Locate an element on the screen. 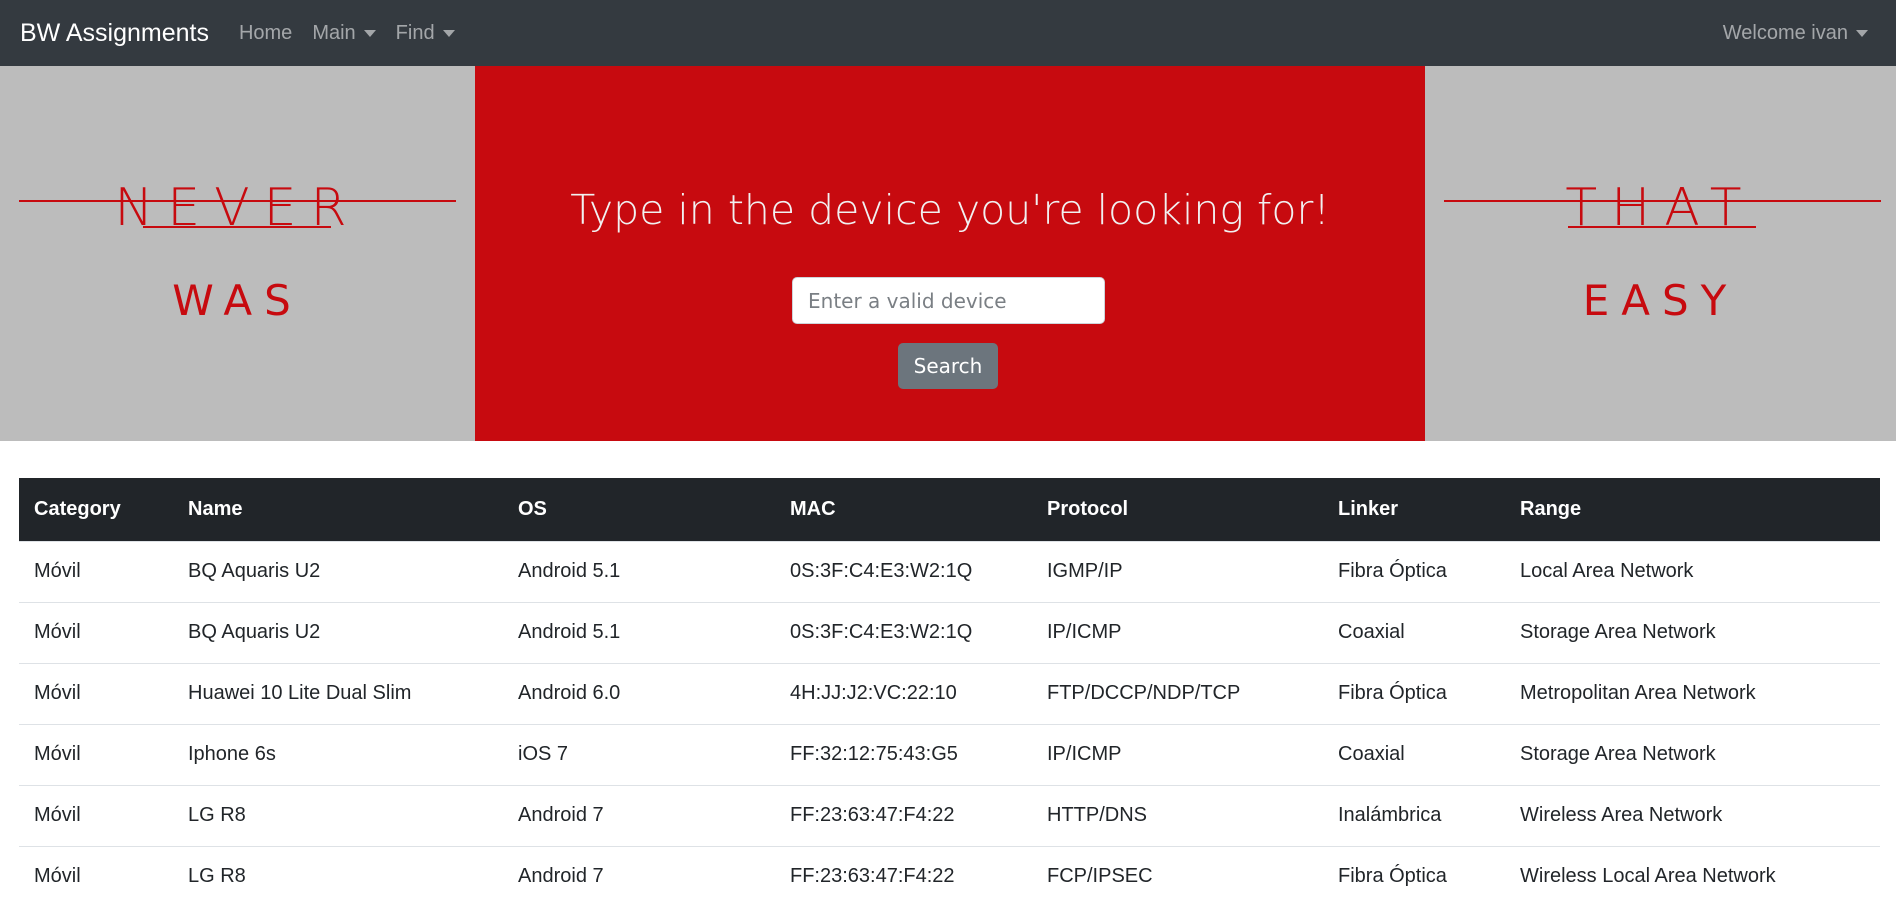  cell-name: Huawei 10 Lite Dual Slim is located at coordinates (338, 693).